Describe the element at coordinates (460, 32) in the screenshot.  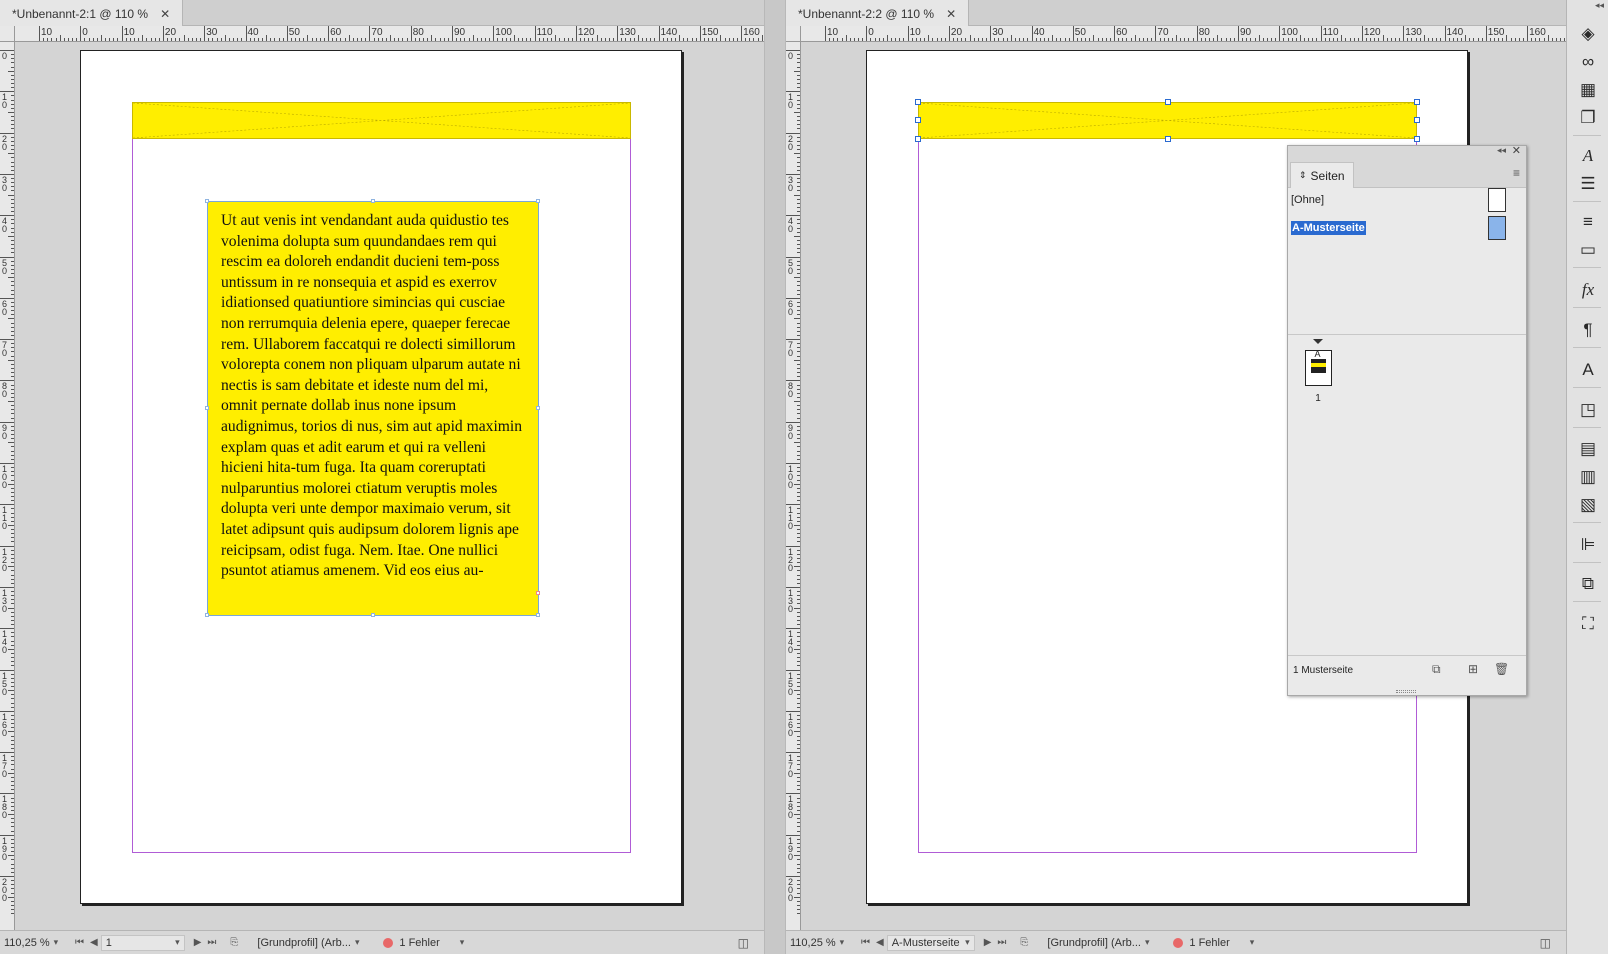
I see `ruler-label: 90` at that location.